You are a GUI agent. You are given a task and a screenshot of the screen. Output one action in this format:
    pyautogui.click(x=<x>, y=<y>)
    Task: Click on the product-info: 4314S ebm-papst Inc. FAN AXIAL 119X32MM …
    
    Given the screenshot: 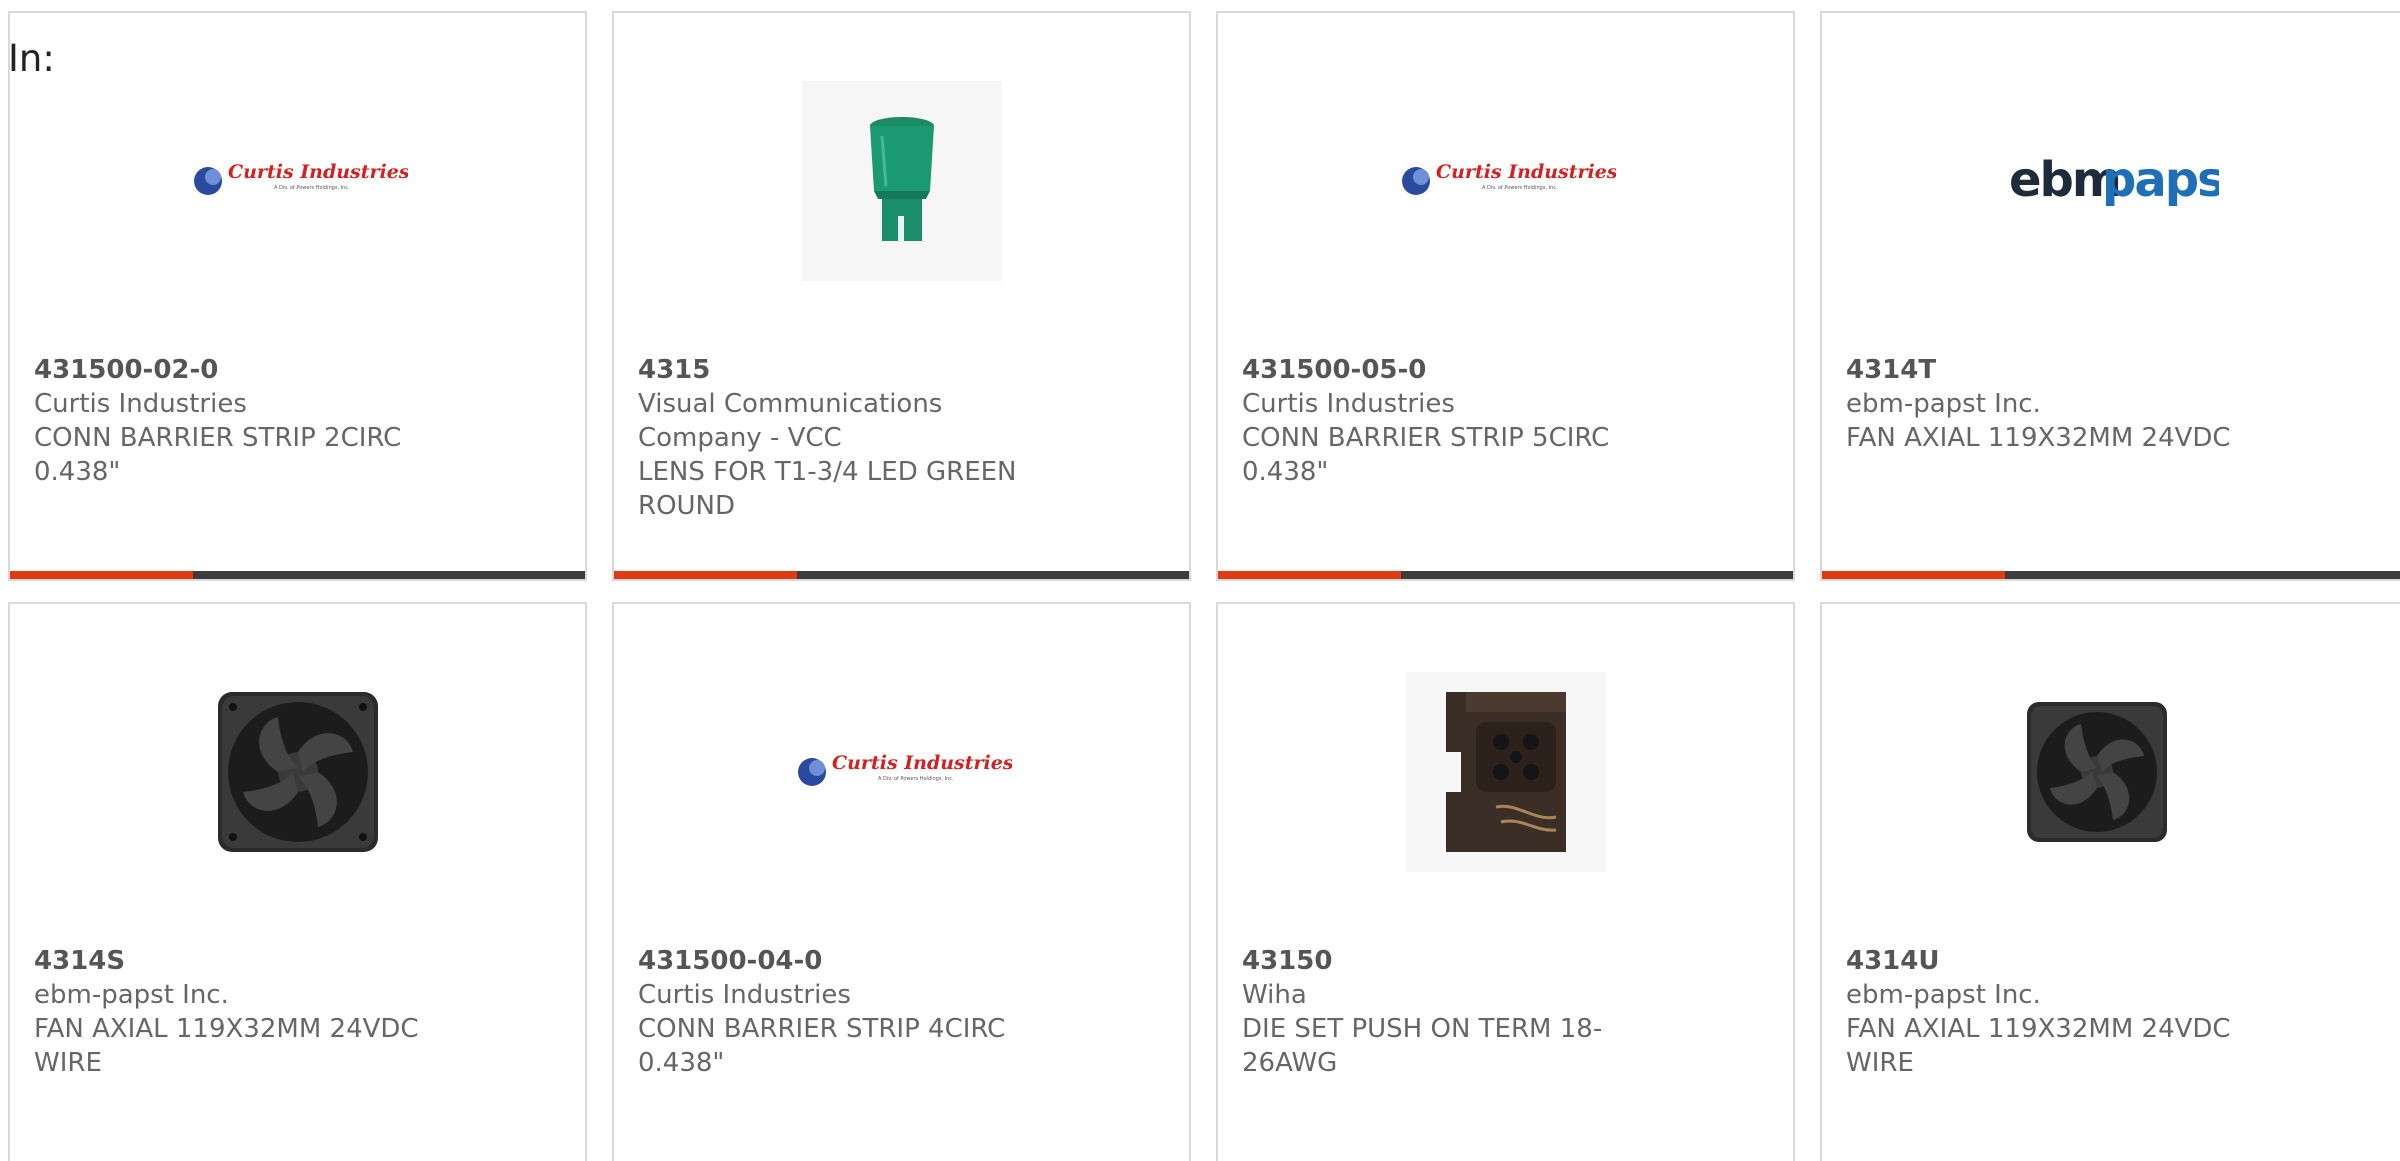 What is the action you would take?
    pyautogui.click(x=244, y=1012)
    